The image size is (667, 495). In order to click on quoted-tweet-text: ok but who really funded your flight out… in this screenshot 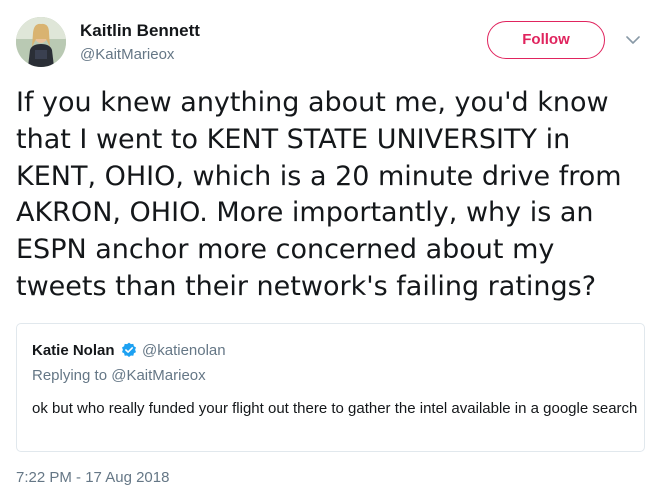, I will do `click(335, 408)`.